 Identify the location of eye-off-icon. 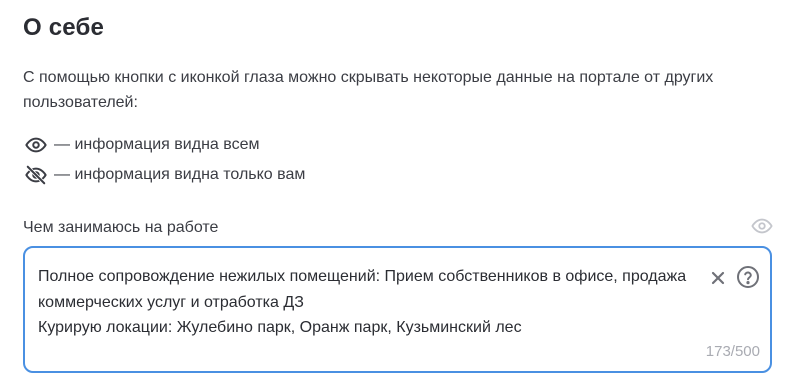
(36, 175).